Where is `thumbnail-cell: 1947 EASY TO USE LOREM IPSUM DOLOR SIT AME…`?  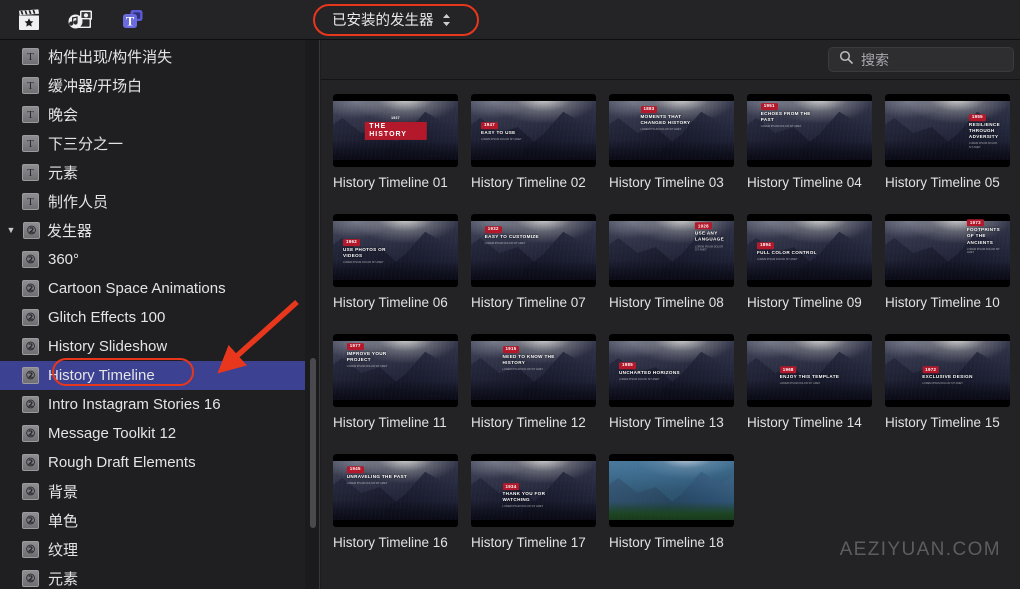
thumbnail-cell: 1947 EASY TO USE LOREM IPSUM DOLOR SIT AME… is located at coordinates (540, 154).